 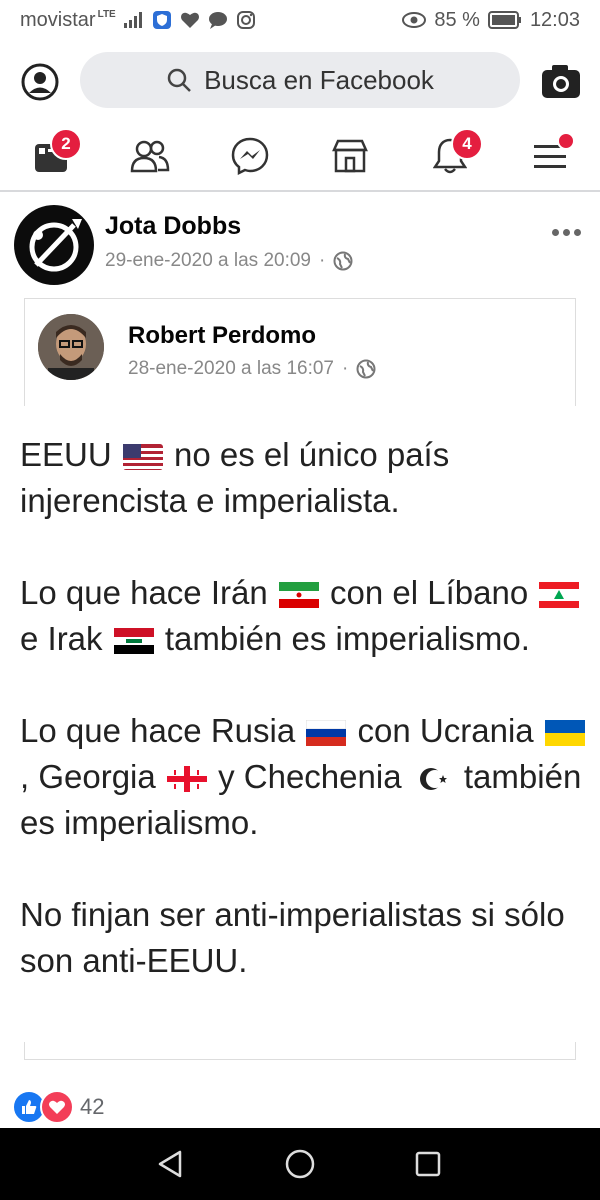 What do you see at coordinates (222, 336) in the screenshot?
I see `shared-author-name: Robert Perdomo` at bounding box center [222, 336].